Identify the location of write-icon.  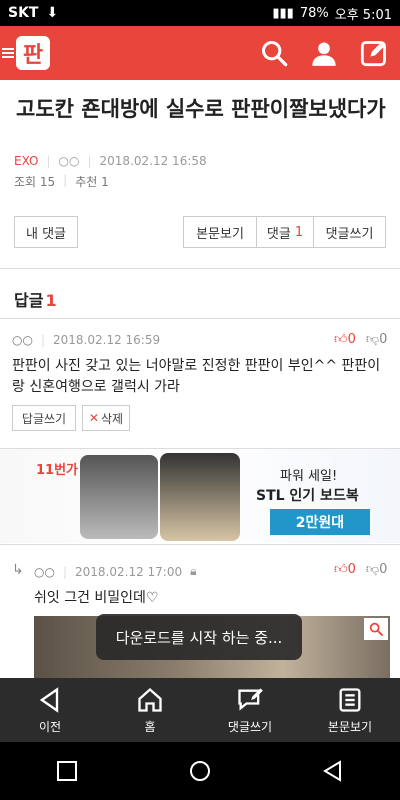
(374, 53).